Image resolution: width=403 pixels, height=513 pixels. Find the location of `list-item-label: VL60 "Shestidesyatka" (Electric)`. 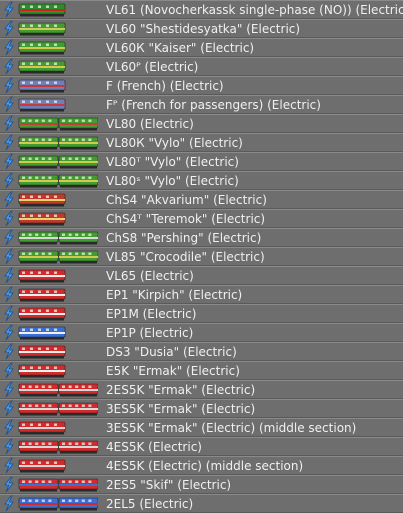

list-item-label: VL60 "Shestidesyatka" (Electric) is located at coordinates (203, 29).